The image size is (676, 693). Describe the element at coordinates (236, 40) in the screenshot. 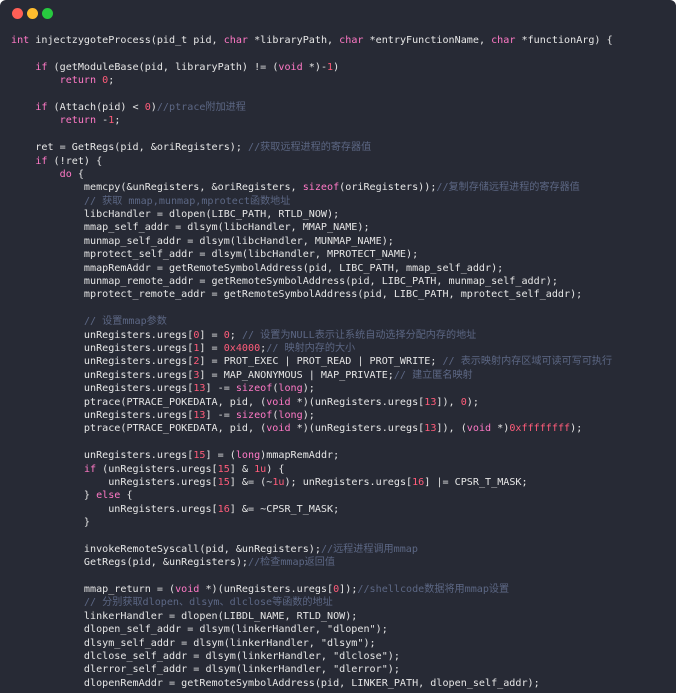

I see `code-token: char` at that location.